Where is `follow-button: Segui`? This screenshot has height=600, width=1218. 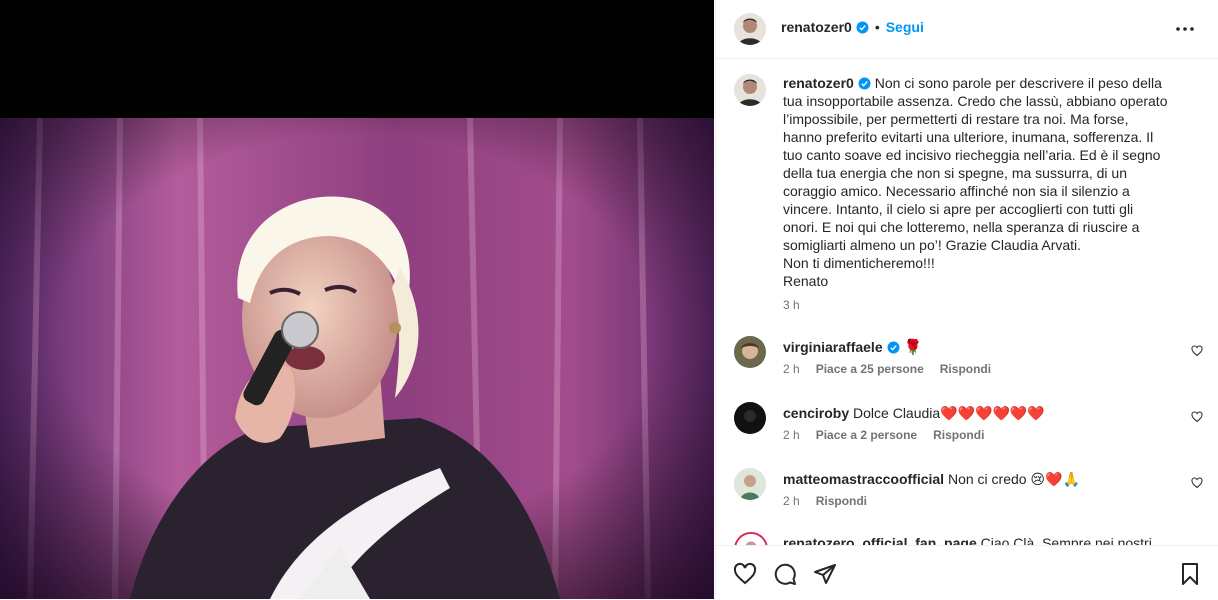
follow-button: Segui is located at coordinates (905, 27).